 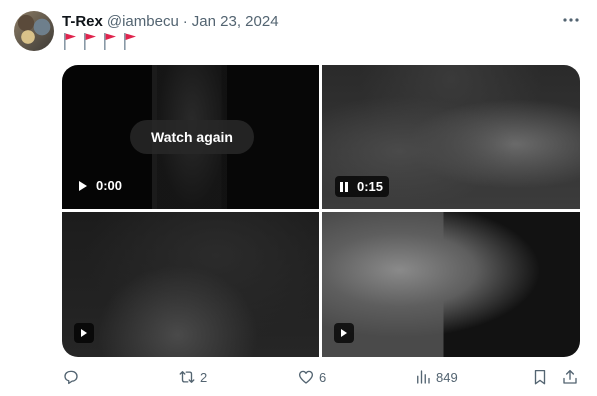 I want to click on tweet-actions: 2 6 849, so click(x=322, y=379).